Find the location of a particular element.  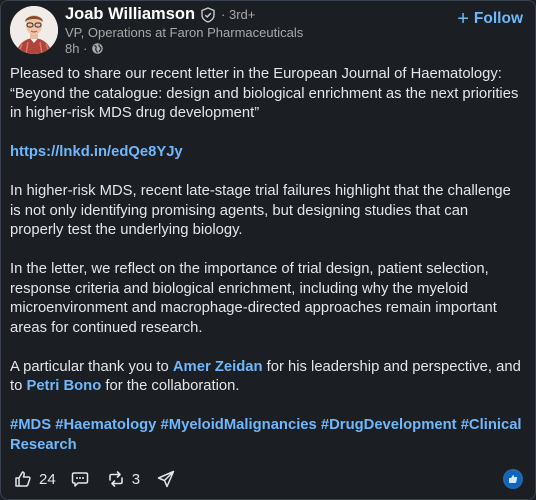

reaction-indicator-icon is located at coordinates (513, 479).